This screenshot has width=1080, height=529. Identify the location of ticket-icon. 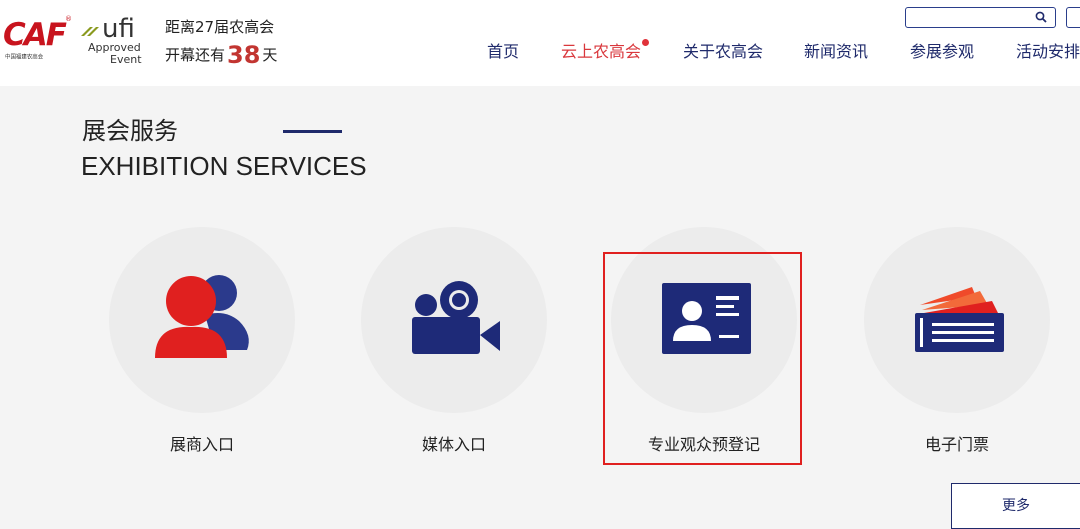
(959, 319).